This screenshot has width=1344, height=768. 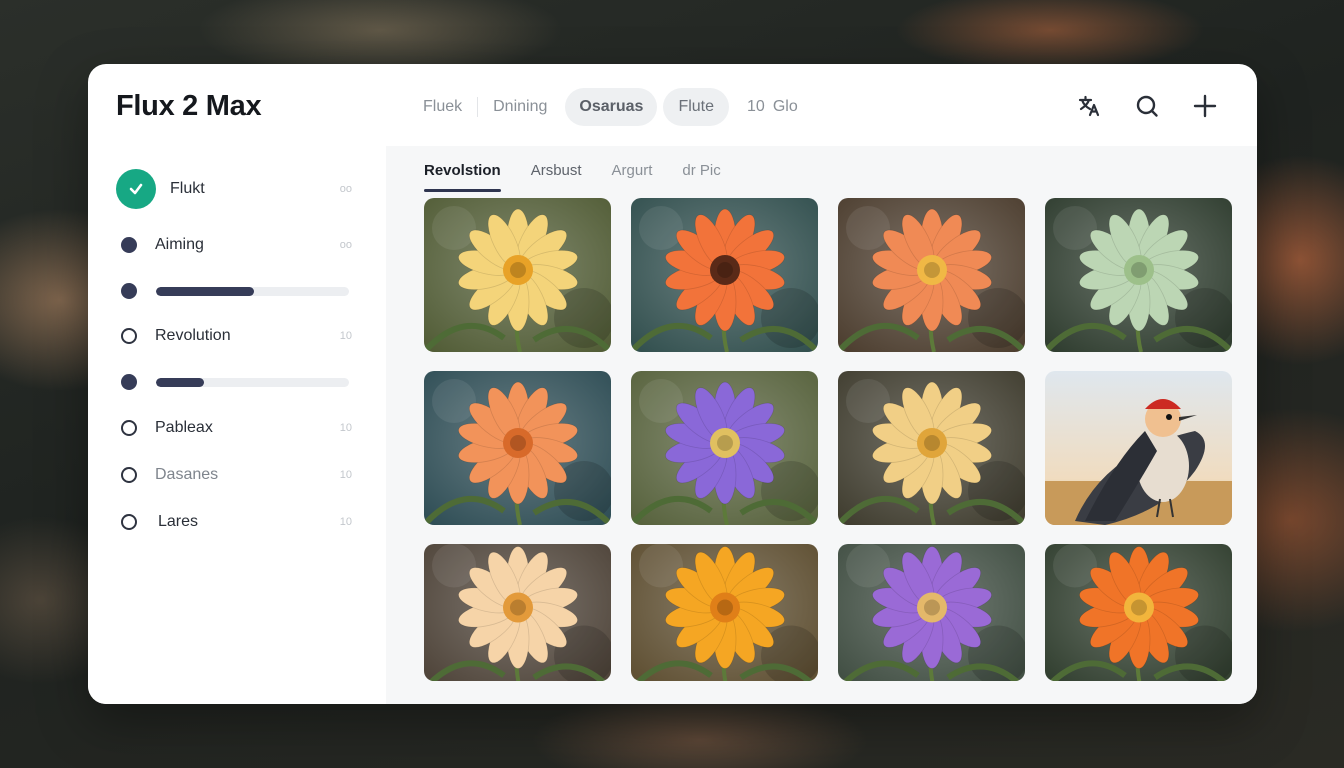 What do you see at coordinates (556, 177) in the screenshot?
I see `tab-arsbust: Arsbust` at bounding box center [556, 177].